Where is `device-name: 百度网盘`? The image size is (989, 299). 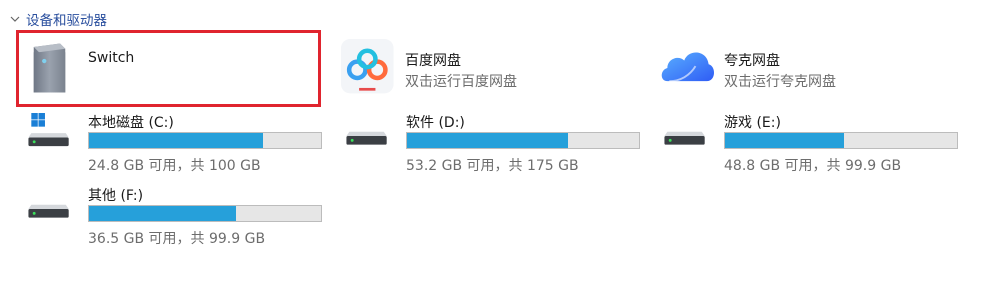 device-name: 百度网盘 is located at coordinates (433, 61).